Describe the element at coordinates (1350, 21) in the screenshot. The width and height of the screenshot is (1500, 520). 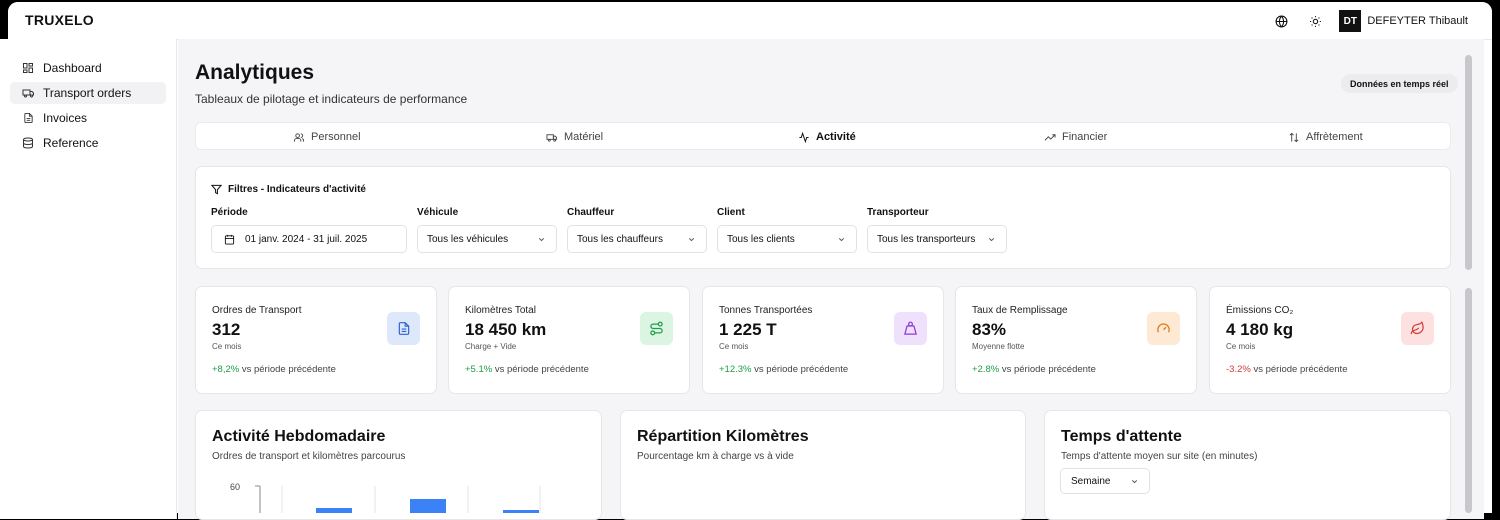
I see `avatar: DT` at that location.